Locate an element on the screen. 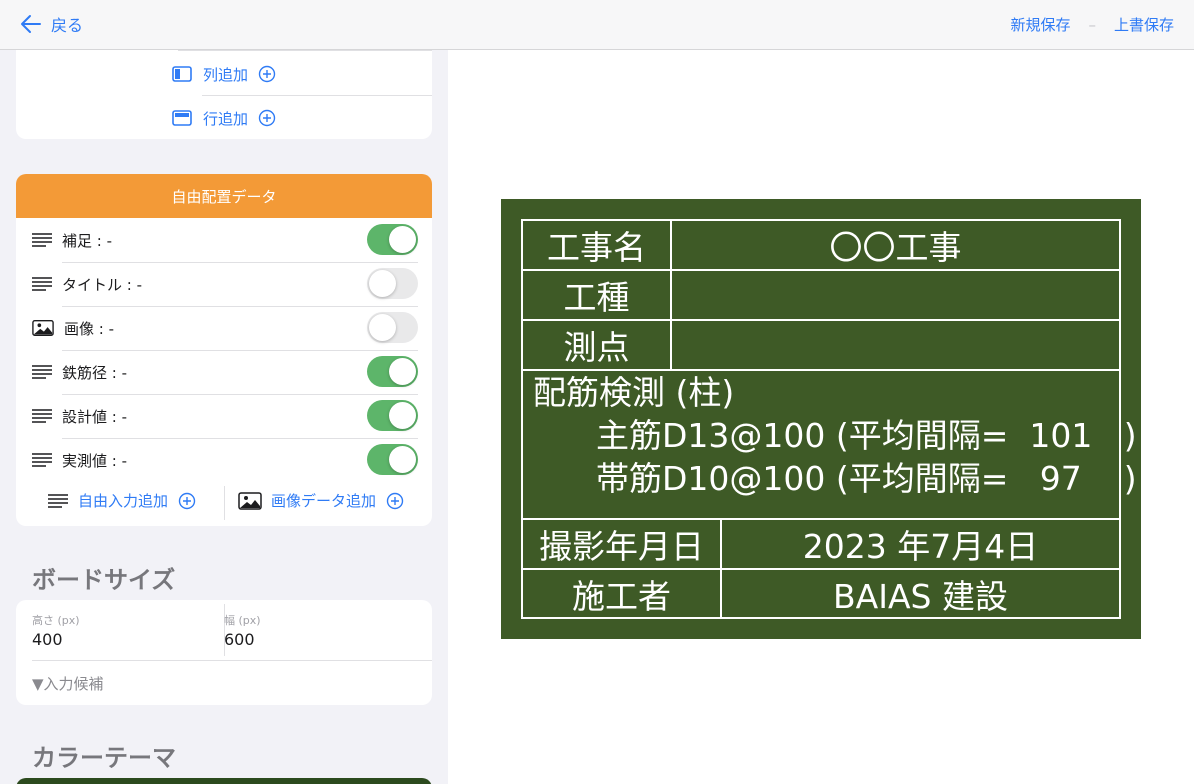  board-size-title: ボードサイズ is located at coordinates (104, 580).